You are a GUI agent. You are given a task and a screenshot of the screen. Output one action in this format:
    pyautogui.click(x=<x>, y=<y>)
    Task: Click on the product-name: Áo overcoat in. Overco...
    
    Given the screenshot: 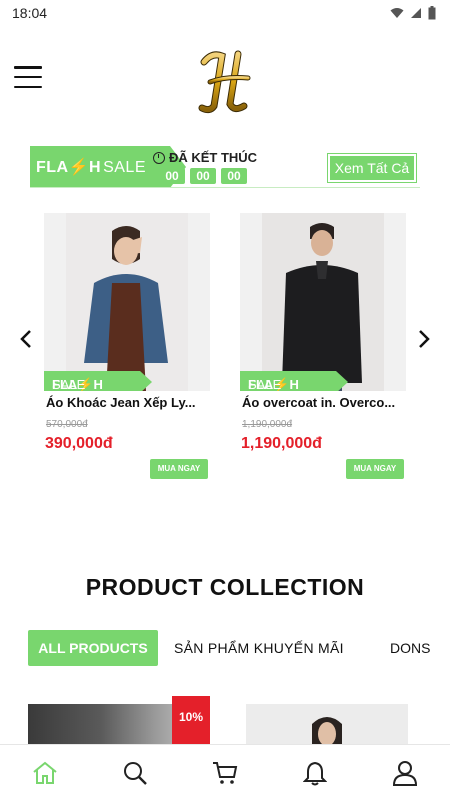 What is the action you would take?
    pyautogui.click(x=324, y=402)
    